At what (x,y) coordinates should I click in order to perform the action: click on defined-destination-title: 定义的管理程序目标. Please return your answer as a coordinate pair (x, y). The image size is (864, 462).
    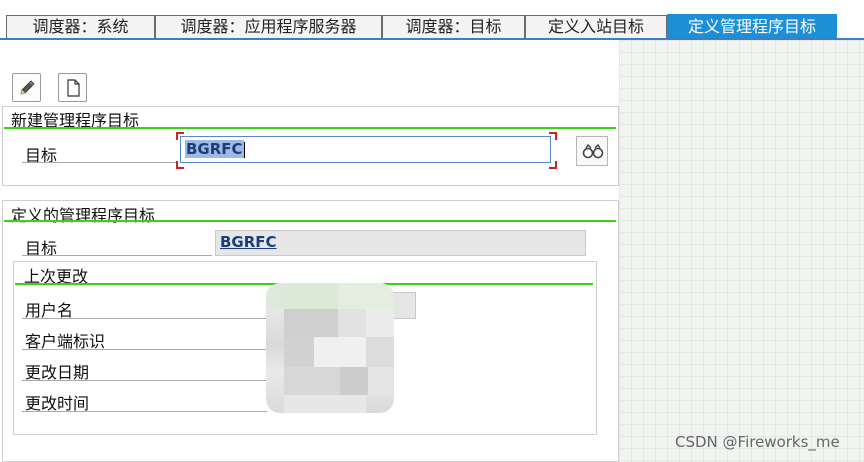
    Looking at the image, I should click on (83, 215).